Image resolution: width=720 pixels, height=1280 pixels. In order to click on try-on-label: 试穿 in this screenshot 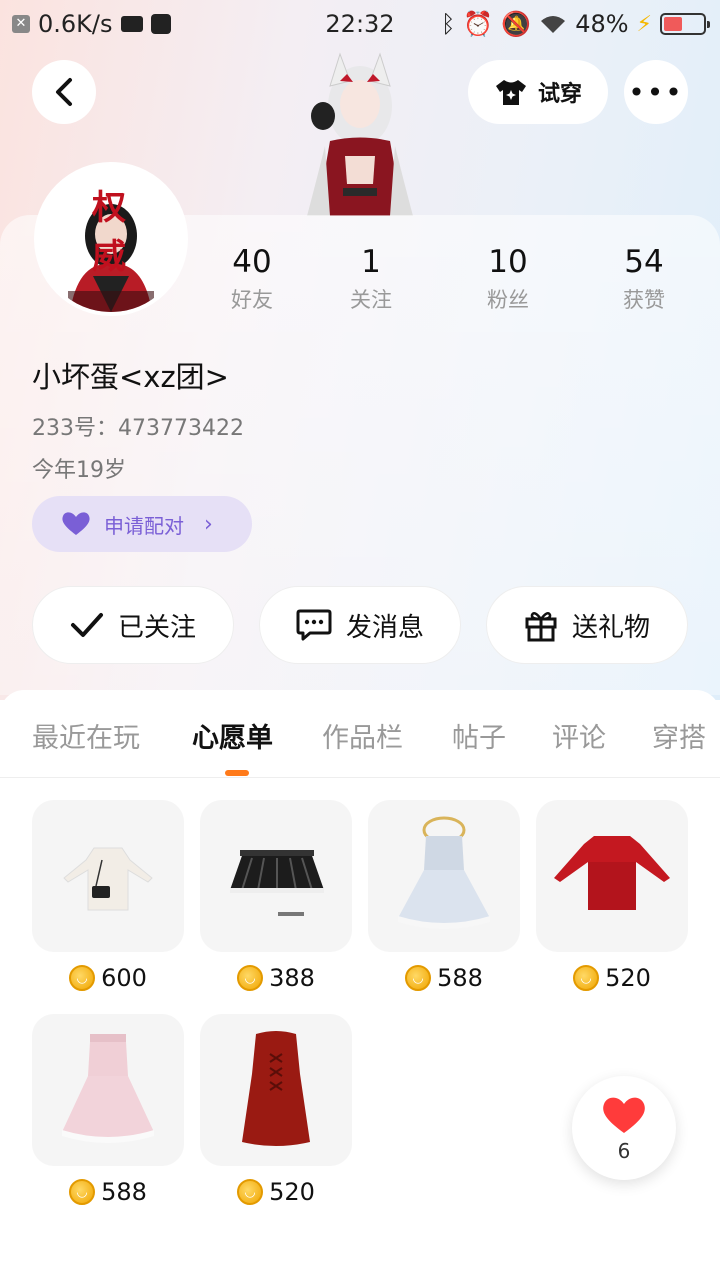, I will do `click(559, 94)`.